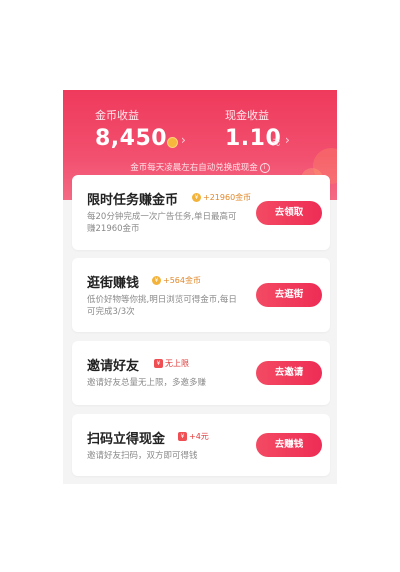  Describe the element at coordinates (172, 142) in the screenshot. I see `coin-icon` at that location.